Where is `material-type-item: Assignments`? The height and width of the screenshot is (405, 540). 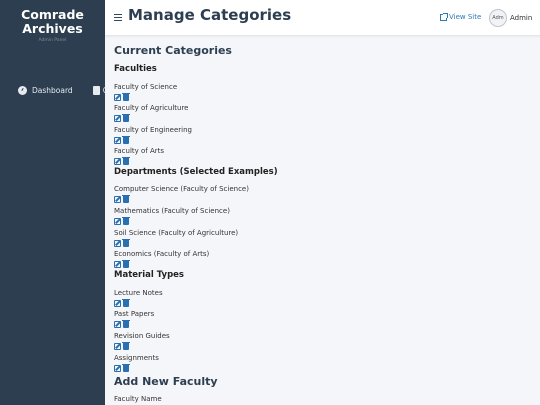
material-type-item: Assignments is located at coordinates (136, 358).